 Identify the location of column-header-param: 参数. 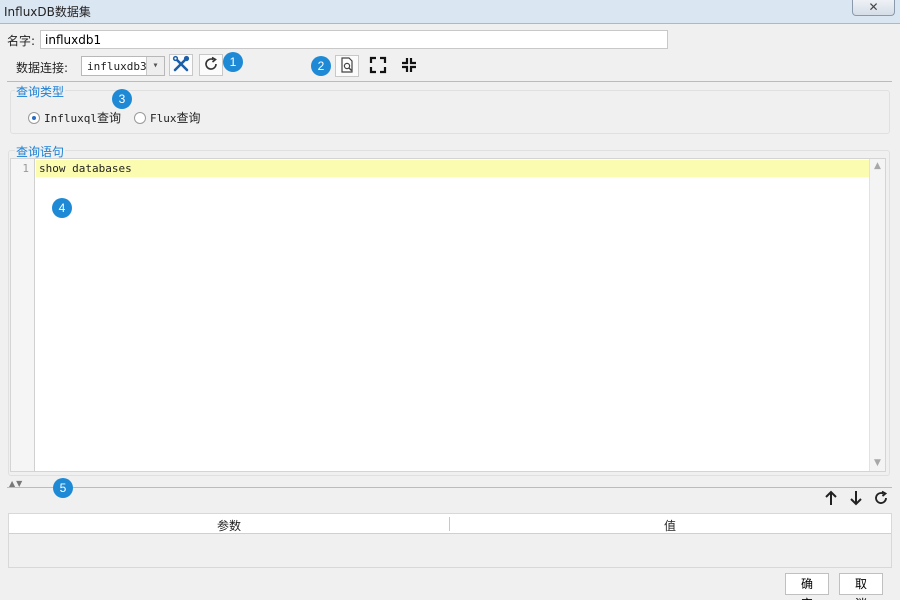
(229, 525).